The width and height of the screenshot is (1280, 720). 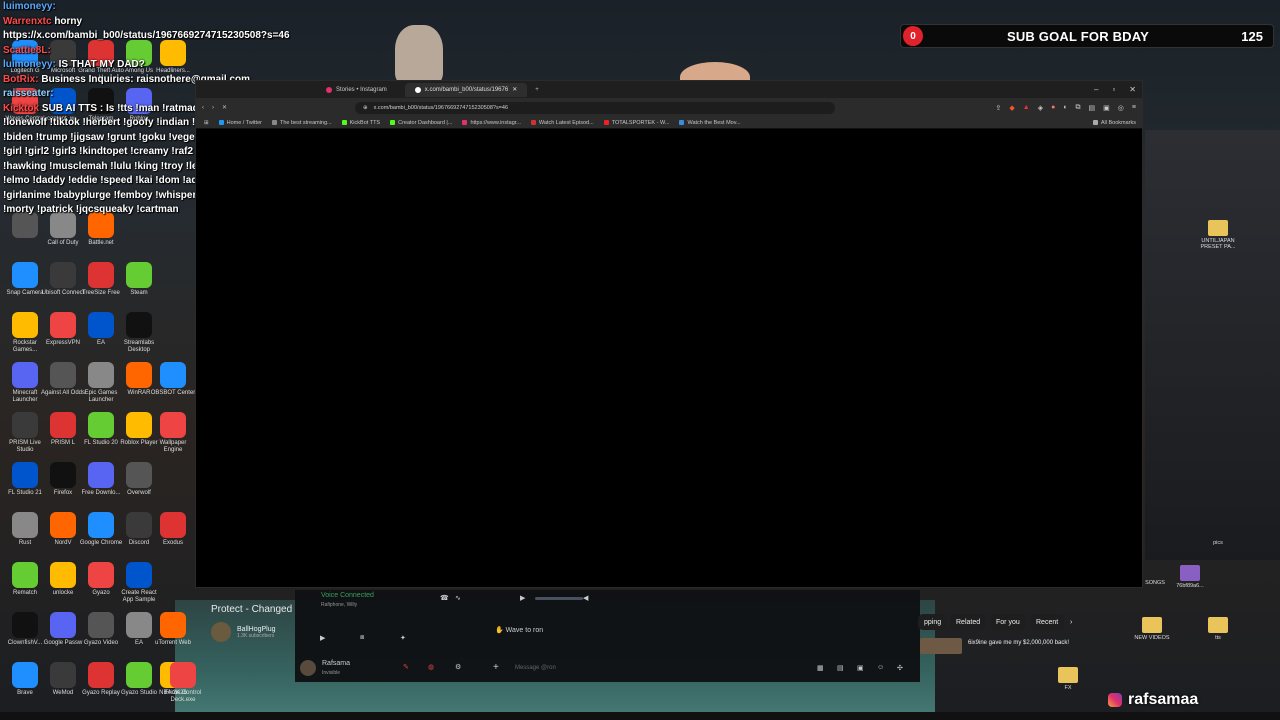 What do you see at coordinates (240, 123) in the screenshot?
I see `bookmark-twitter: Home / Twitter` at bounding box center [240, 123].